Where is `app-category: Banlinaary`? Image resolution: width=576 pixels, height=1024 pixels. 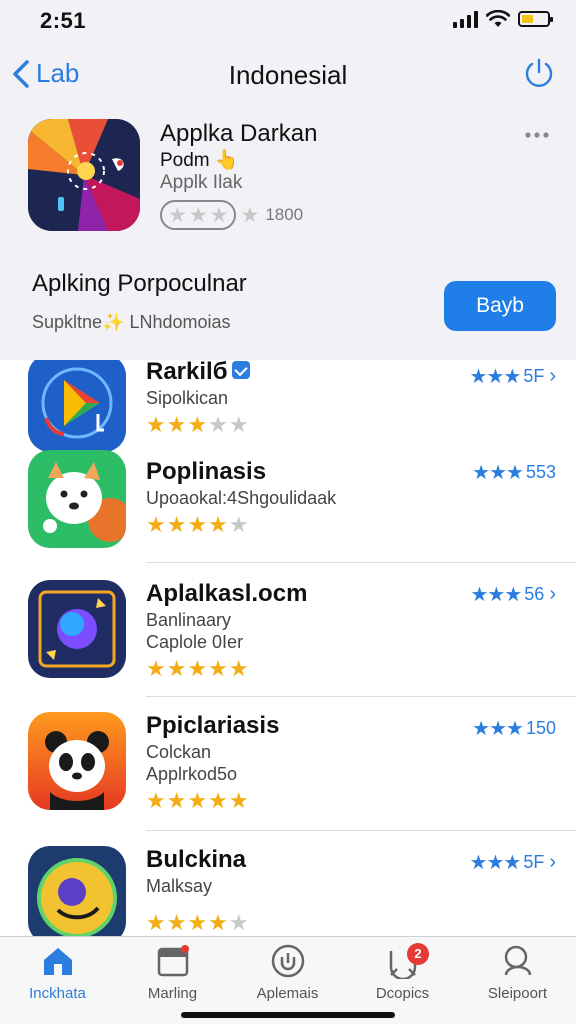 app-category: Banlinaary is located at coordinates (189, 620).